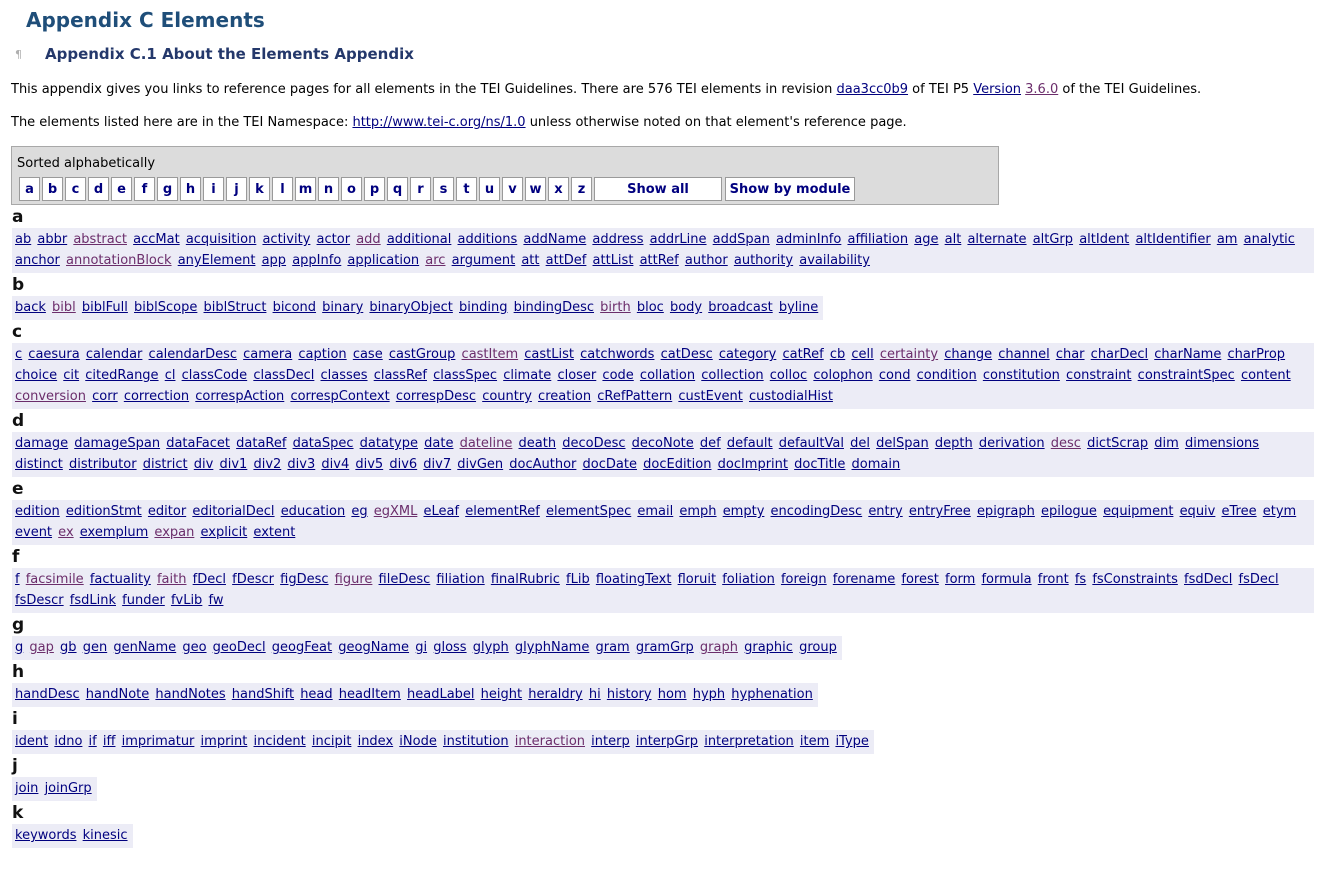 The height and width of the screenshot is (891, 1331). What do you see at coordinates (1021, 375) in the screenshot?
I see `element-link: constitution` at bounding box center [1021, 375].